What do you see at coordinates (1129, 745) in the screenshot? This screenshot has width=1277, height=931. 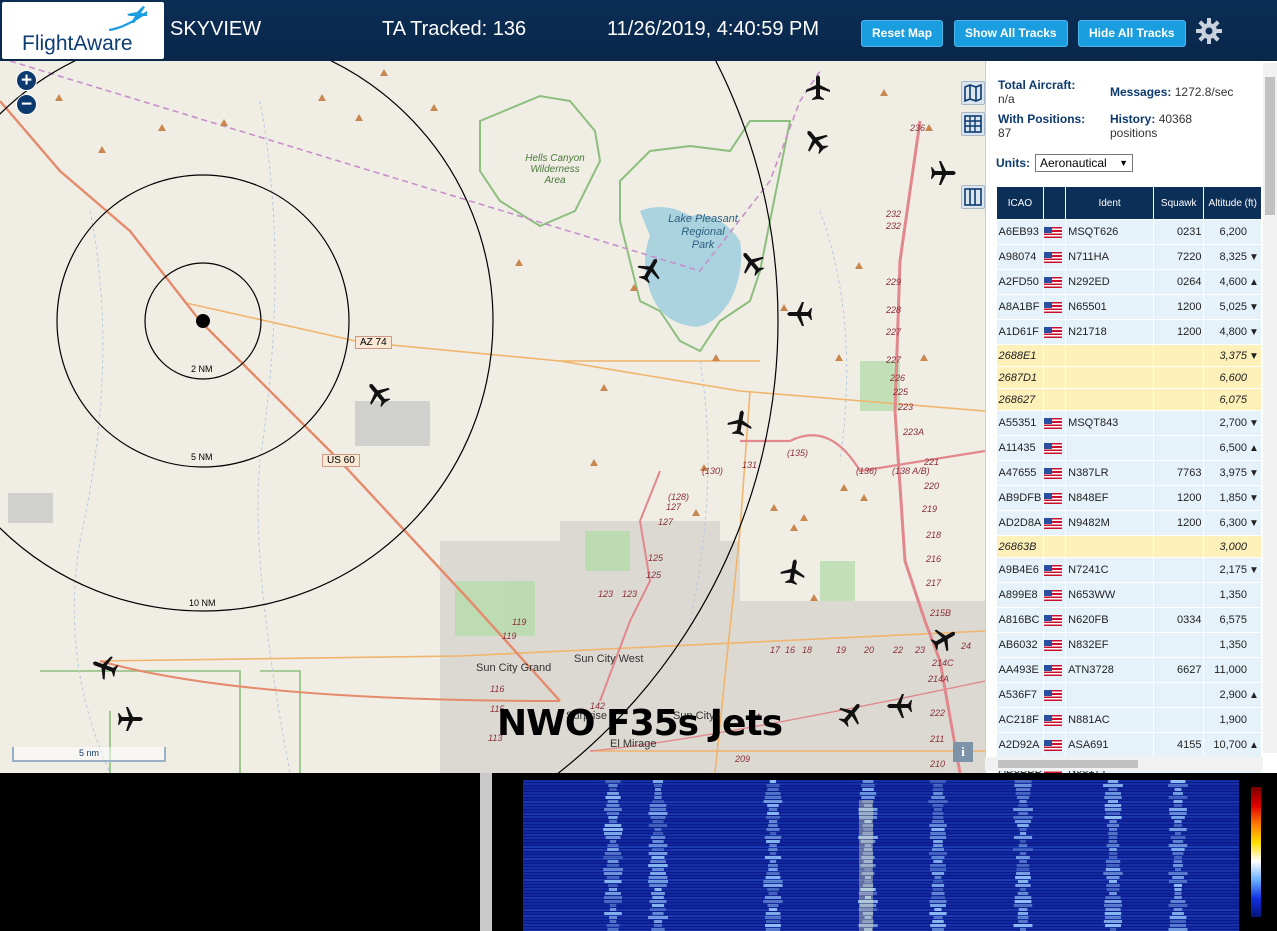 I see `table-row: A2D92A ASA691 4155 10,700 ▲` at bounding box center [1129, 745].